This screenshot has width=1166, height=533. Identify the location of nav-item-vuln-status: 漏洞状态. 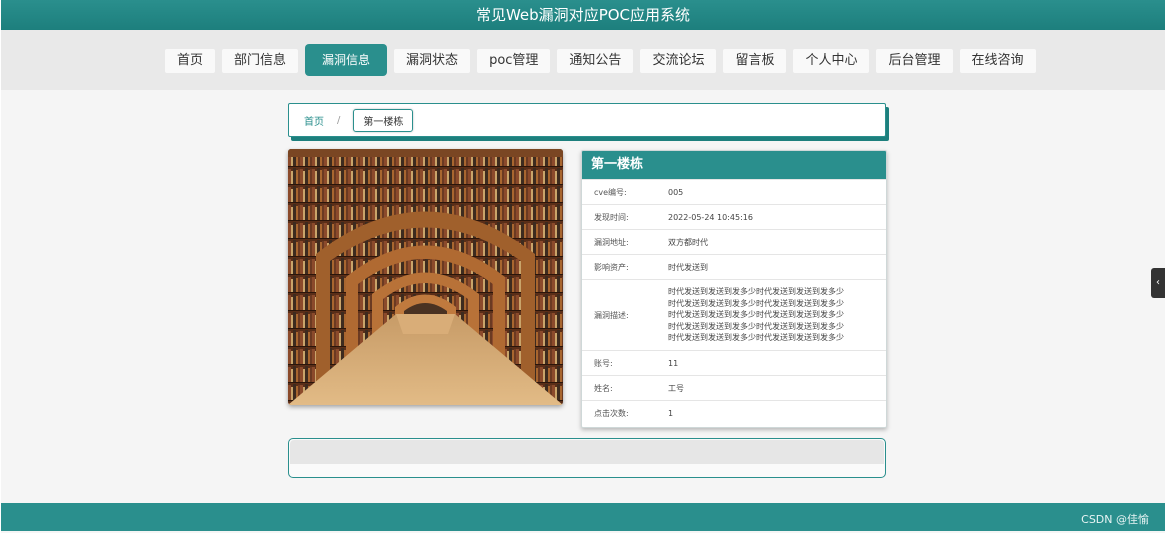
(432, 61).